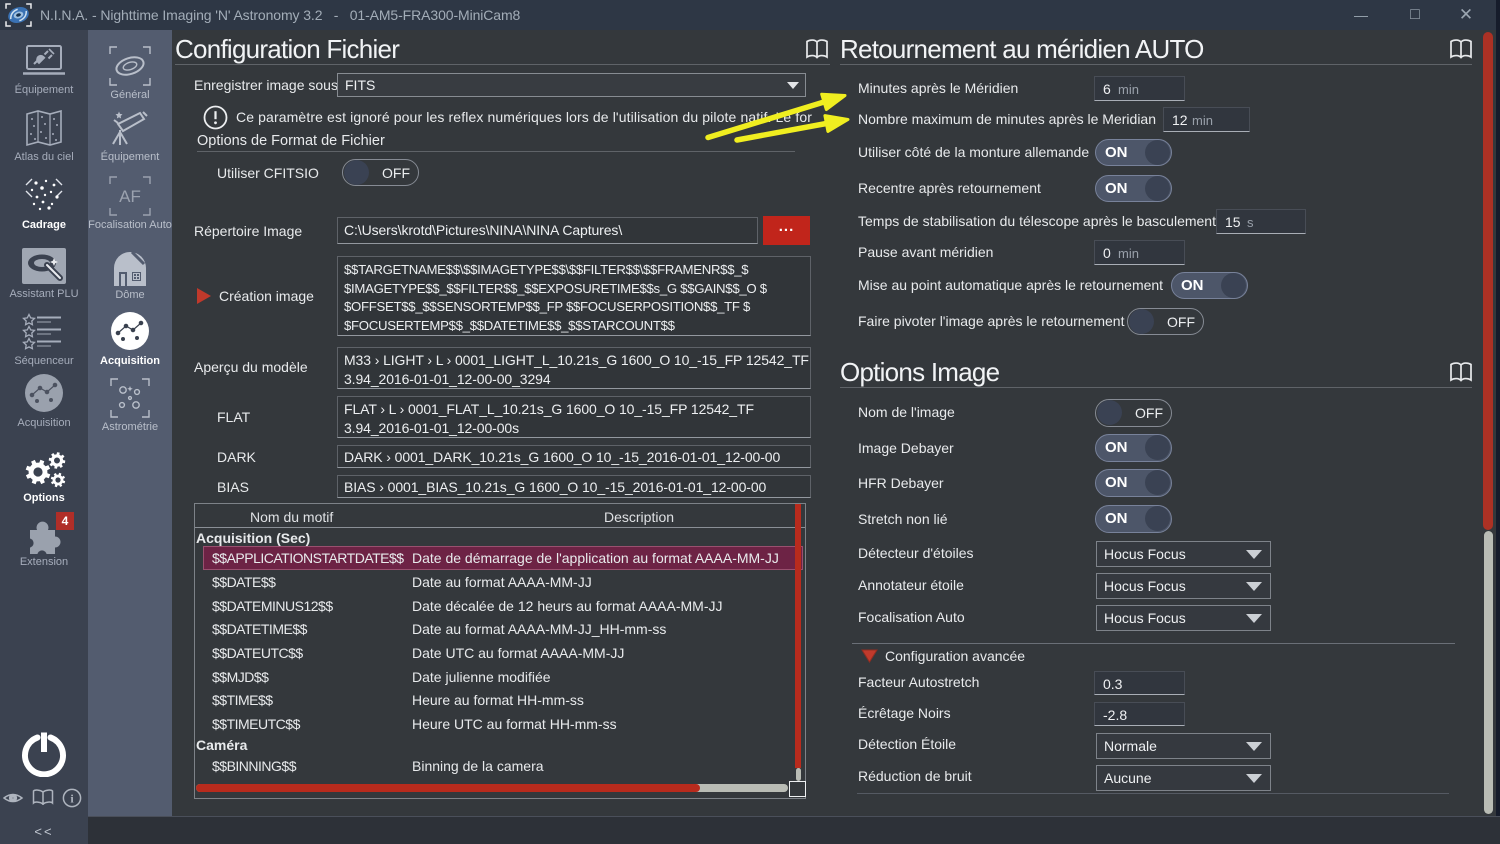 The height and width of the screenshot is (844, 1500). Describe the element at coordinates (72, 799) in the screenshot. I see `svg-text: i` at that location.